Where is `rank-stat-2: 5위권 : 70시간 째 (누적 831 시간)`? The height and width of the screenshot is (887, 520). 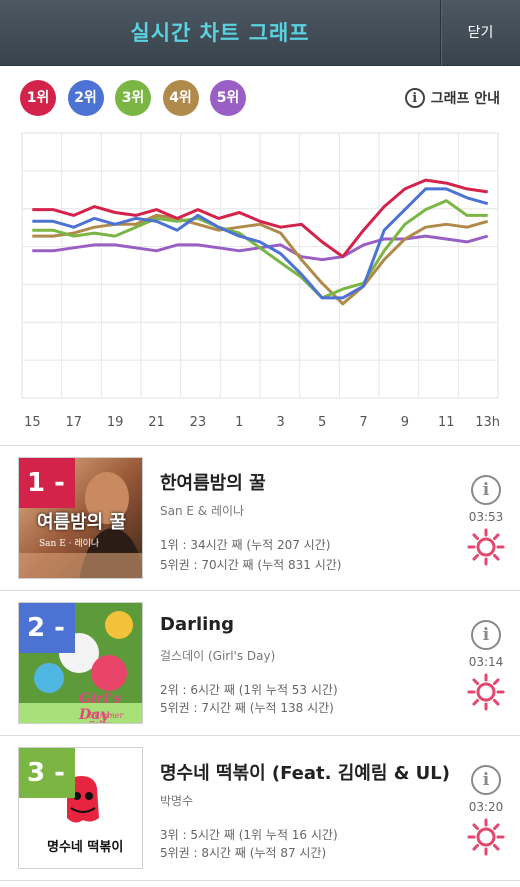
rank-stat-2: 5위권 : 70시간 째 (누적 831 시간) is located at coordinates (251, 565).